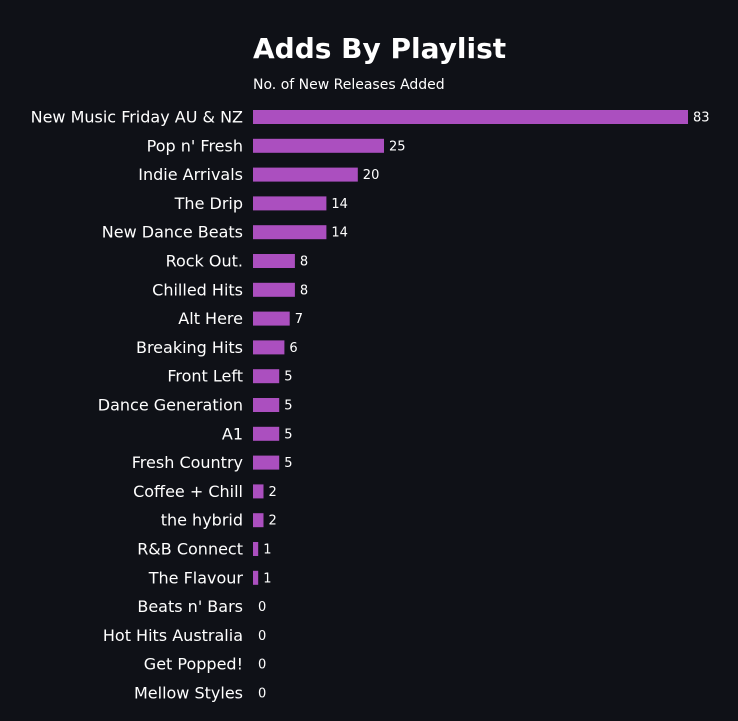  Describe the element at coordinates (190, 549) in the screenshot. I see `category-label: R&B Connect` at that location.